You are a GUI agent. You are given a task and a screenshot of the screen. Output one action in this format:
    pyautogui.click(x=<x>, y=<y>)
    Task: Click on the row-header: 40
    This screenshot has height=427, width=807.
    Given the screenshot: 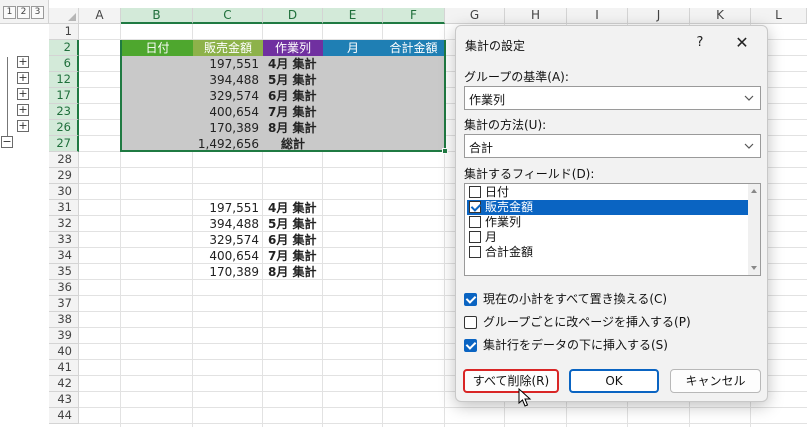 What is the action you would take?
    pyautogui.click(x=64, y=352)
    